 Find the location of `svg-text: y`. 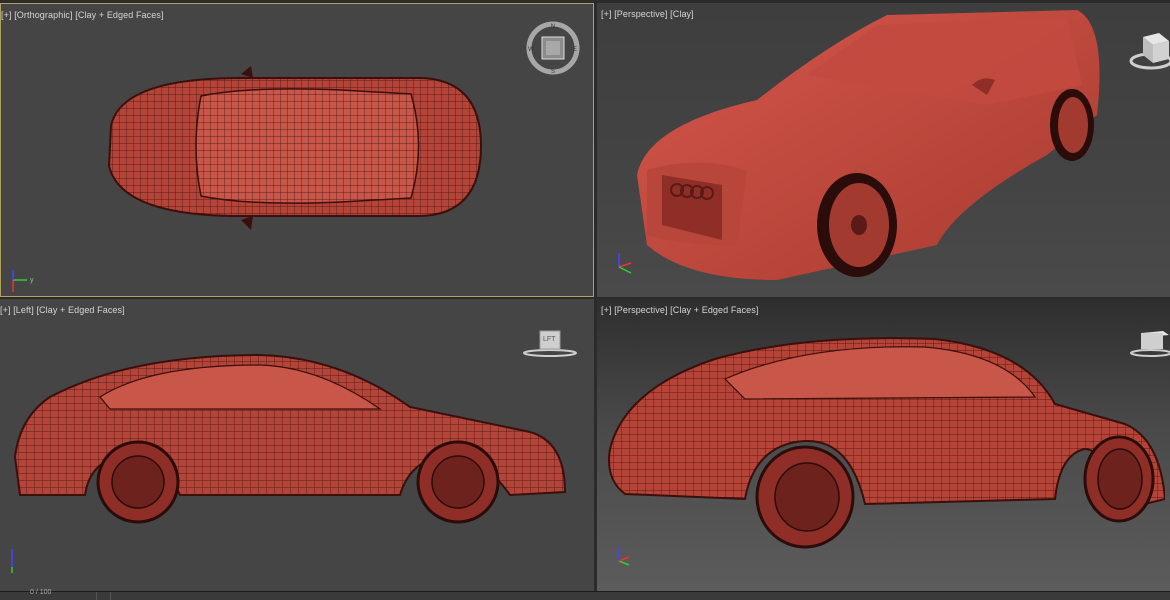

svg-text: y is located at coordinates (32, 280).